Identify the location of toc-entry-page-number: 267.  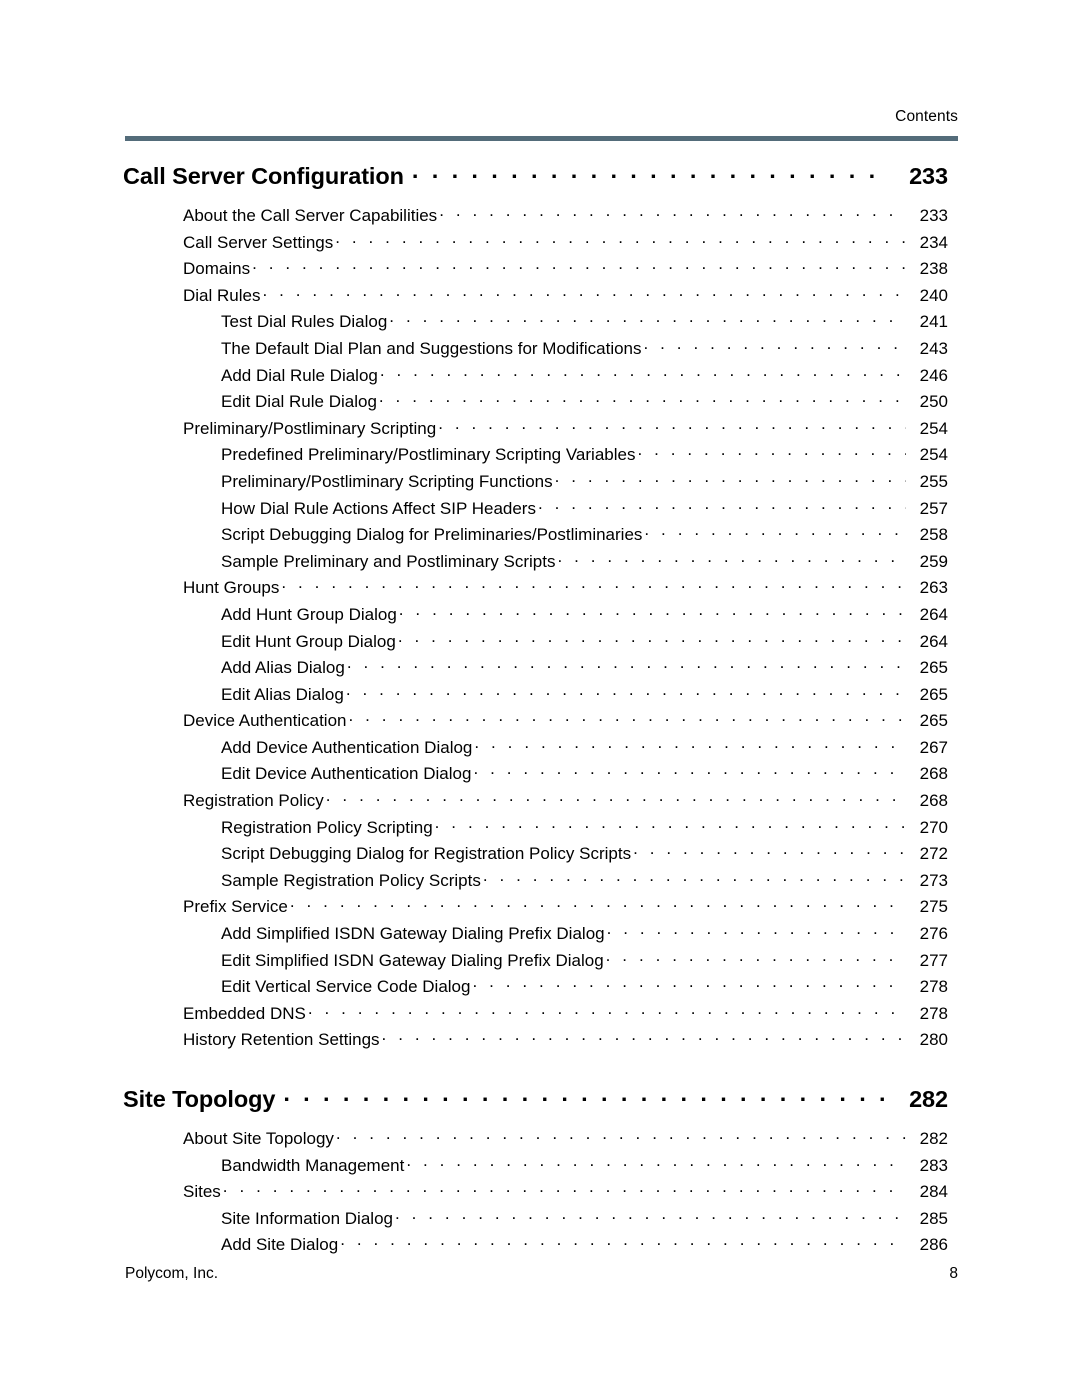
(933, 747).